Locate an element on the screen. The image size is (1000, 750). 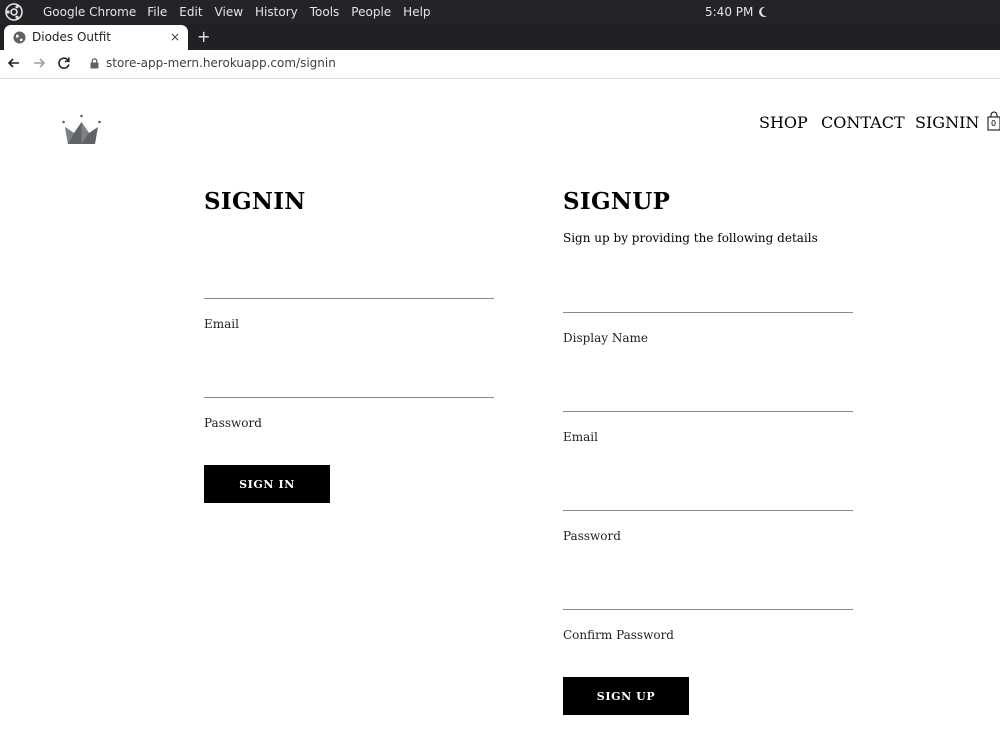
crown-logo-icon is located at coordinates (81, 130).